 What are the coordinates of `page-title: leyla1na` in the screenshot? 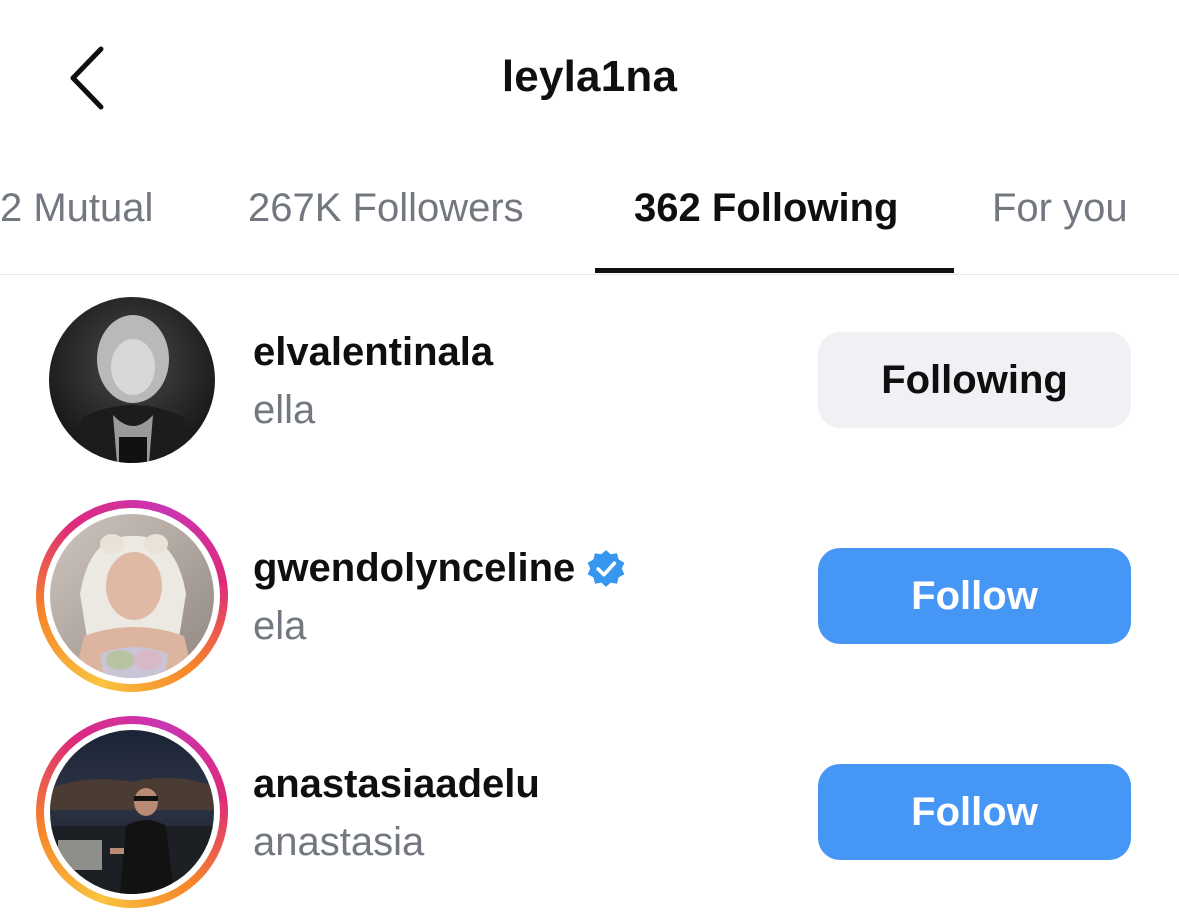 It's located at (589, 76).